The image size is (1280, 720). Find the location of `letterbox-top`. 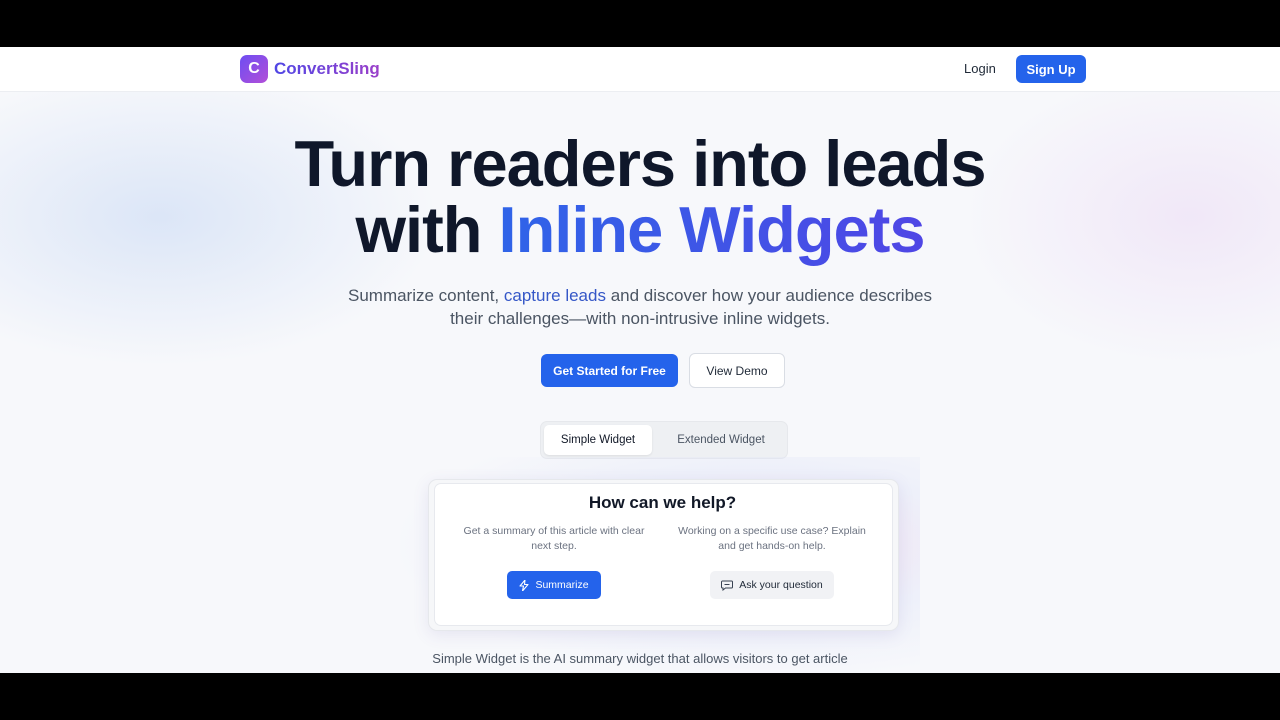

letterbox-top is located at coordinates (640, 23).